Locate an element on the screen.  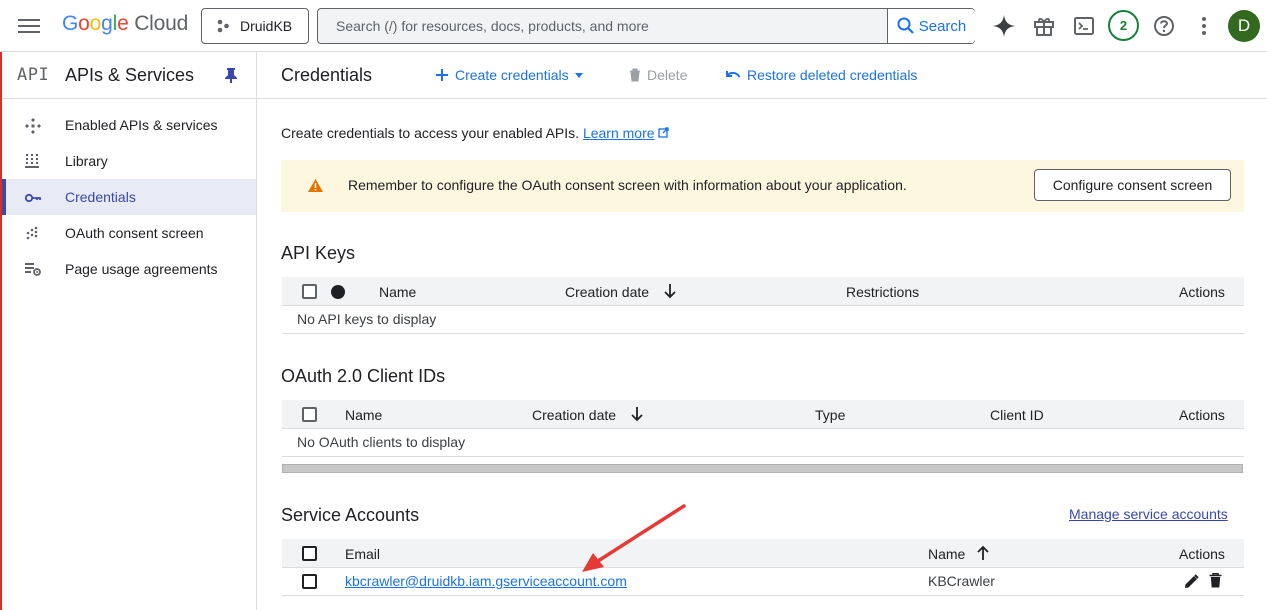
warning-icon is located at coordinates (315, 187).